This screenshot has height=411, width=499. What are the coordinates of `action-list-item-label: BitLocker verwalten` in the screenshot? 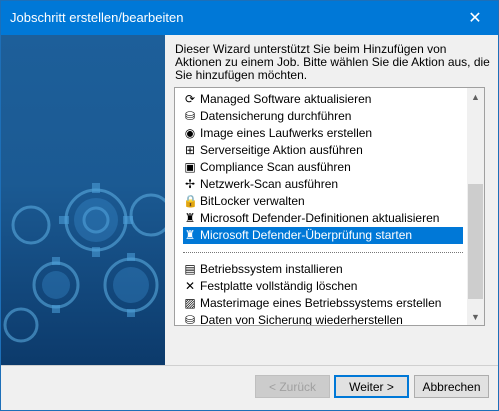 It's located at (252, 201).